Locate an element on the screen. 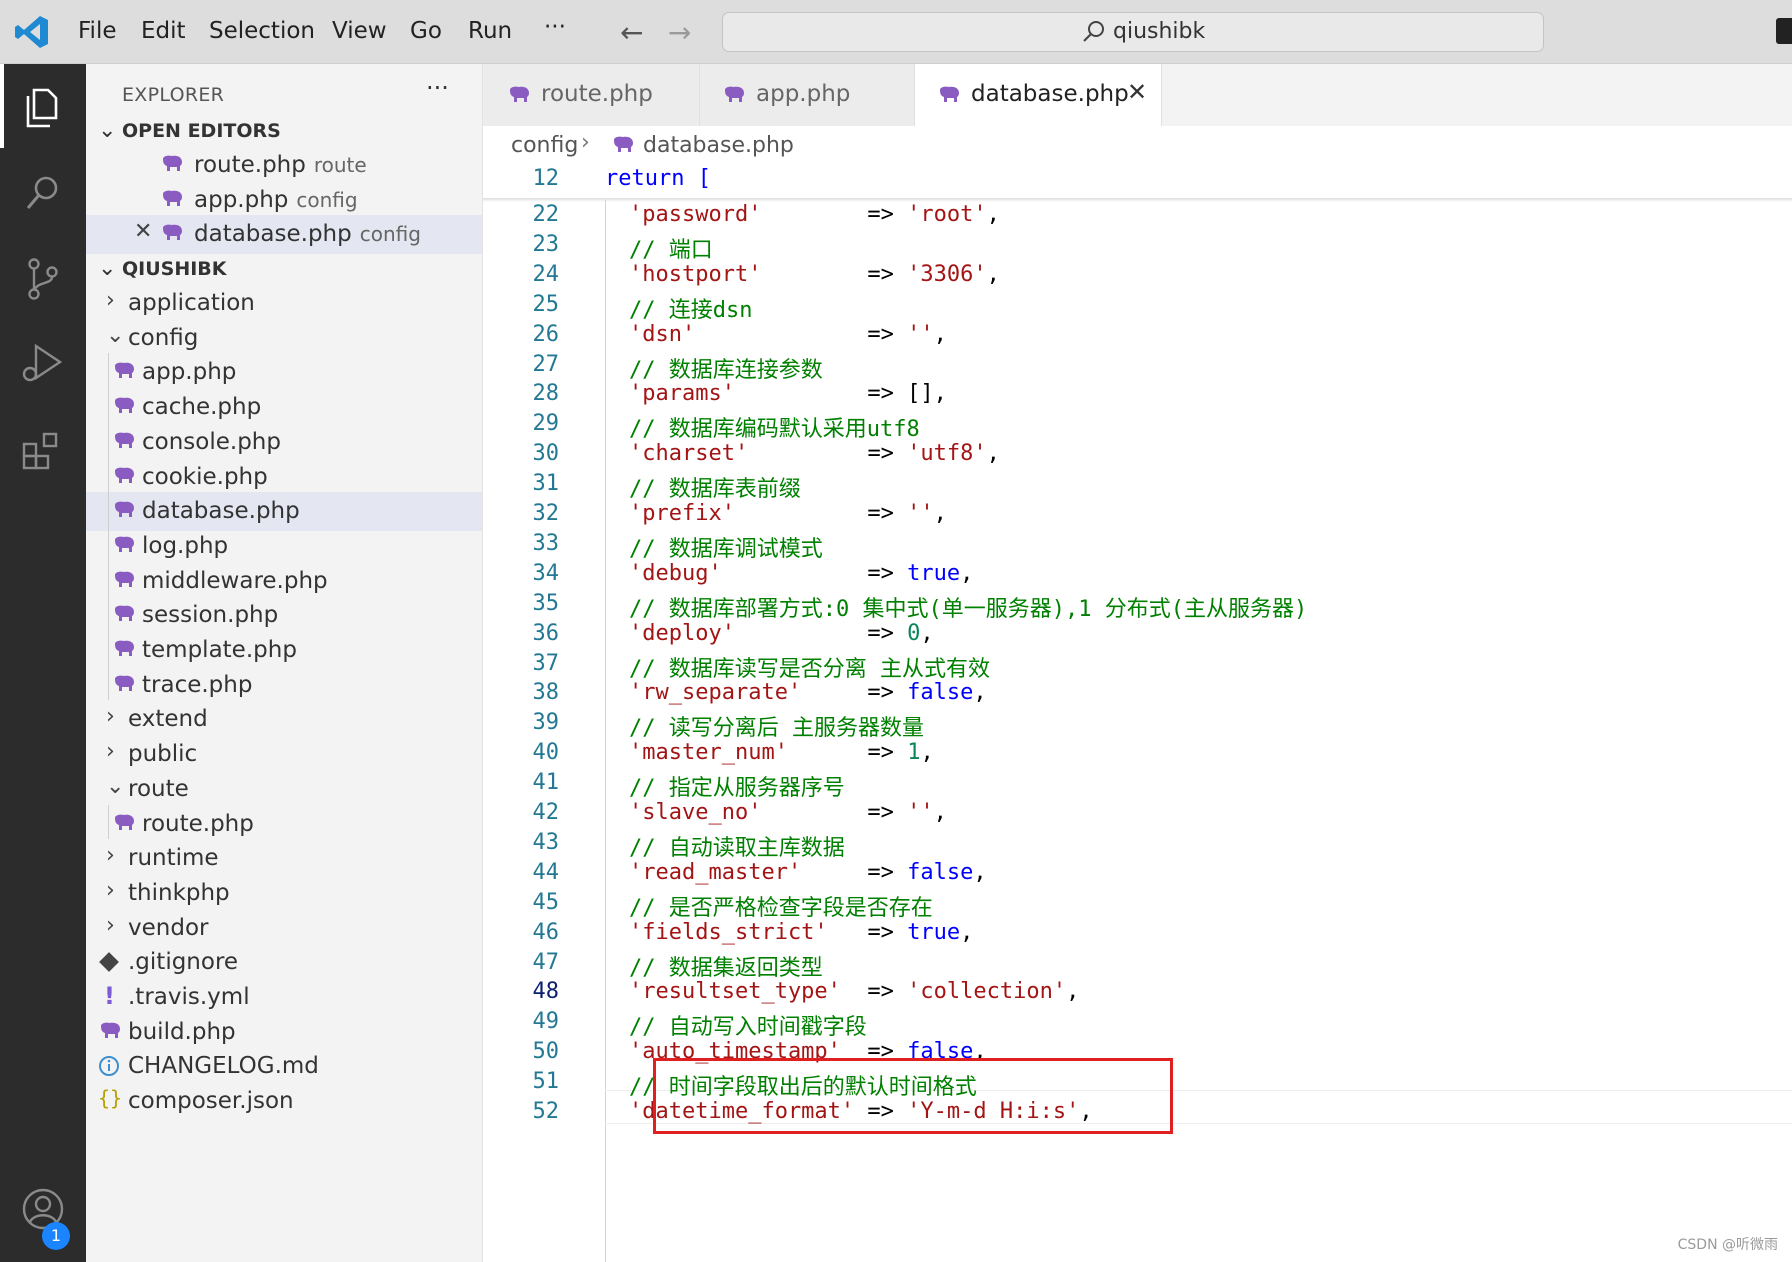 This screenshot has height=1262, width=1792. line-number: 28 is located at coordinates (546, 394).